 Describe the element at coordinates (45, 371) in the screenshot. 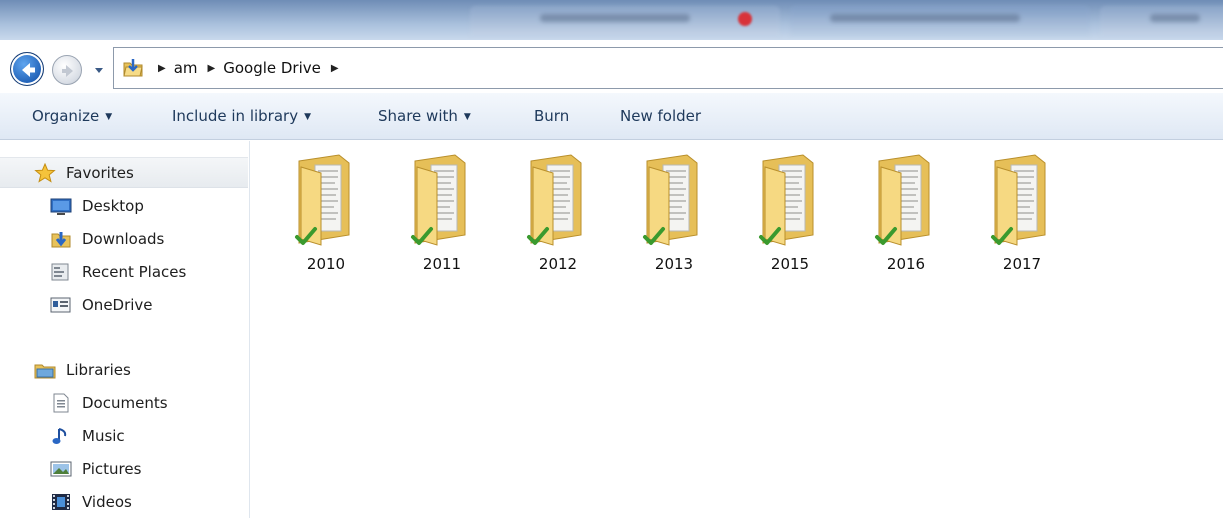

I see `libraries-icon` at that location.